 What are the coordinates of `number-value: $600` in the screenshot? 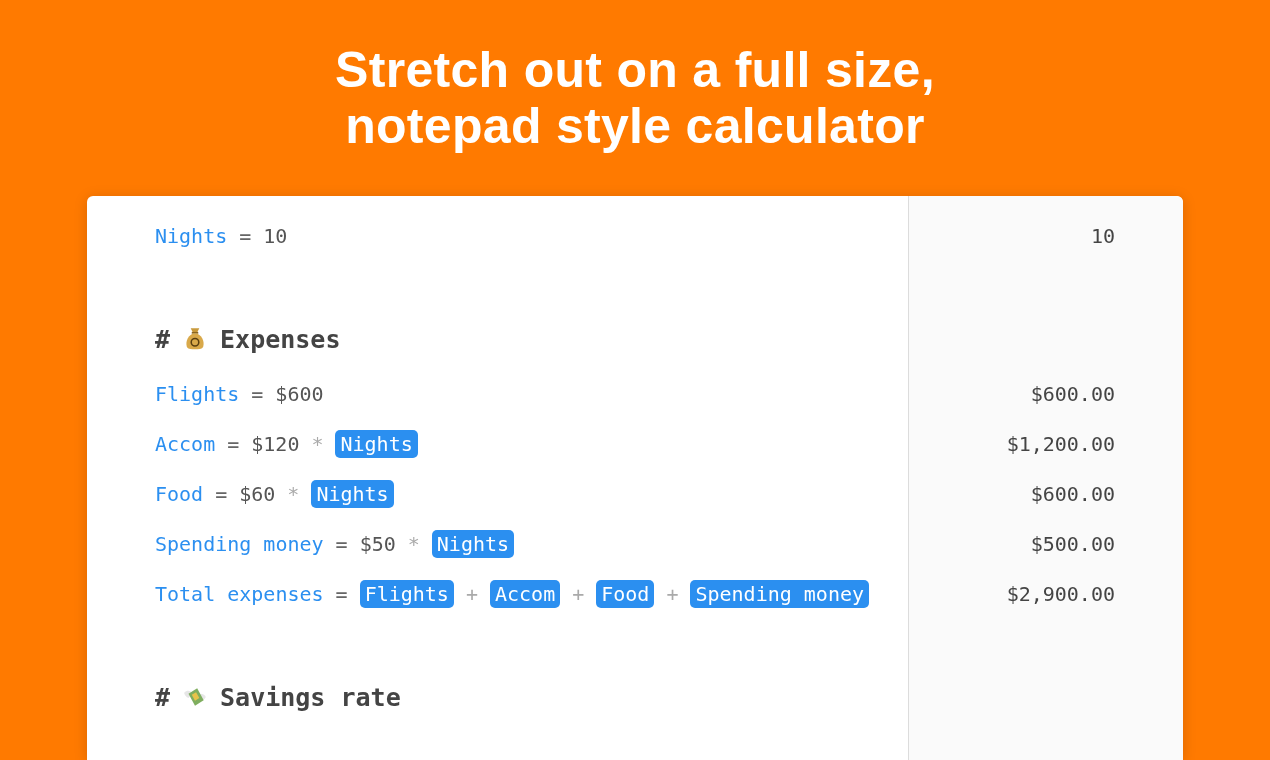 It's located at (299, 394).